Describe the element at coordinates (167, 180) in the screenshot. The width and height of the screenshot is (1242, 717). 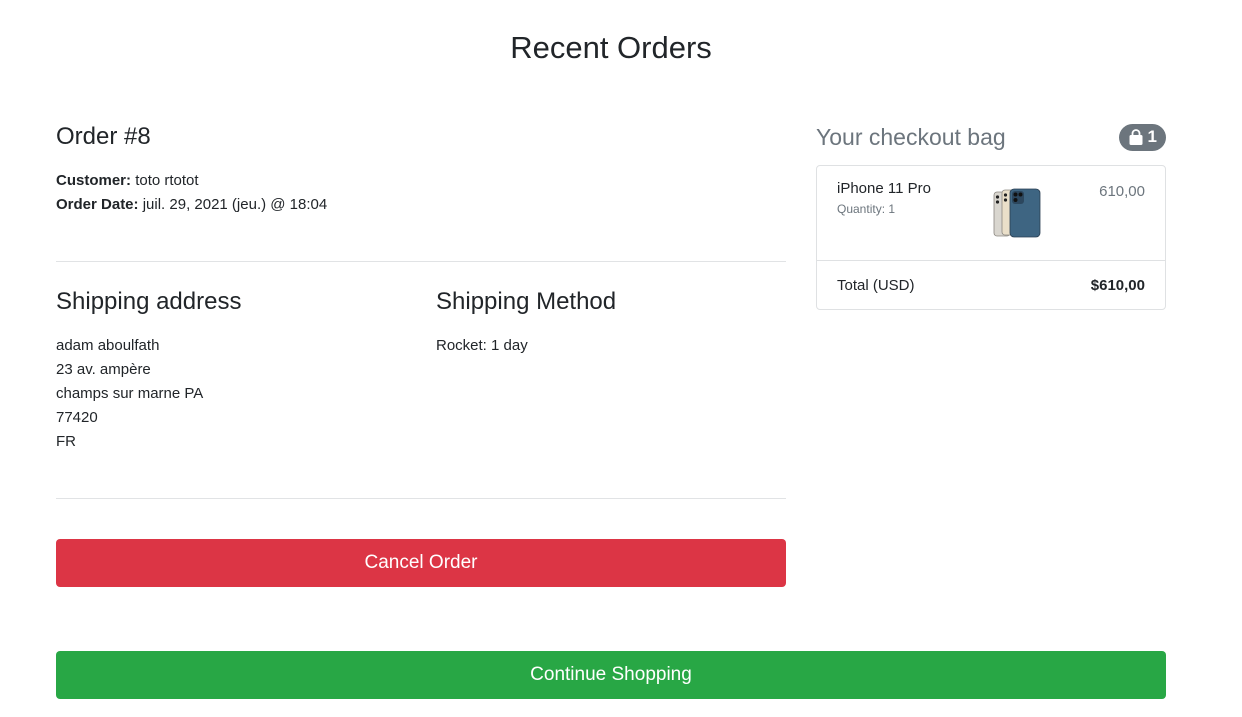
I see `customer-value: toto rtotot` at that location.